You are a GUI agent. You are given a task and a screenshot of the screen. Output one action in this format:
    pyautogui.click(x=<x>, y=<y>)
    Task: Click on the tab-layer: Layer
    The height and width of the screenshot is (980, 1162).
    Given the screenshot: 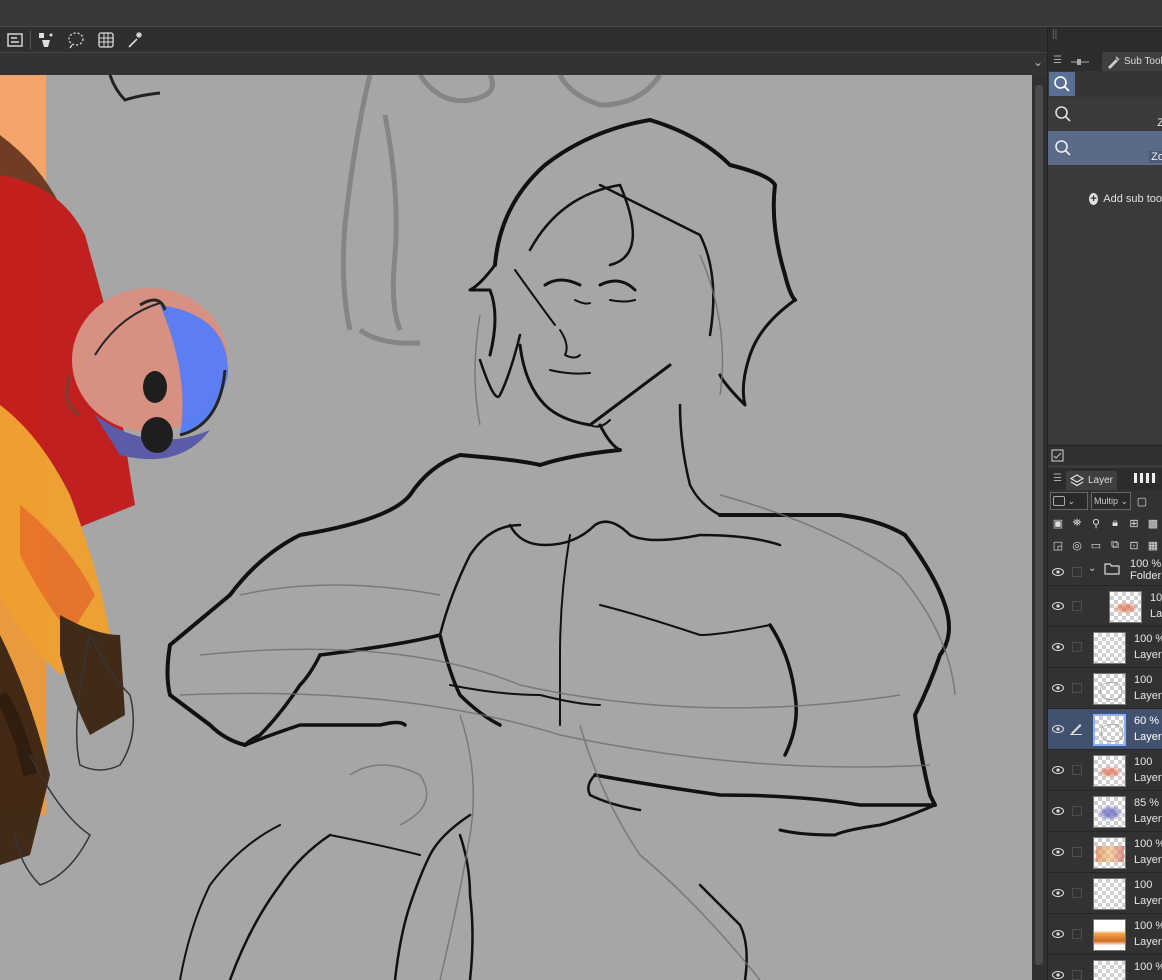 What is the action you would take?
    pyautogui.click(x=1092, y=480)
    